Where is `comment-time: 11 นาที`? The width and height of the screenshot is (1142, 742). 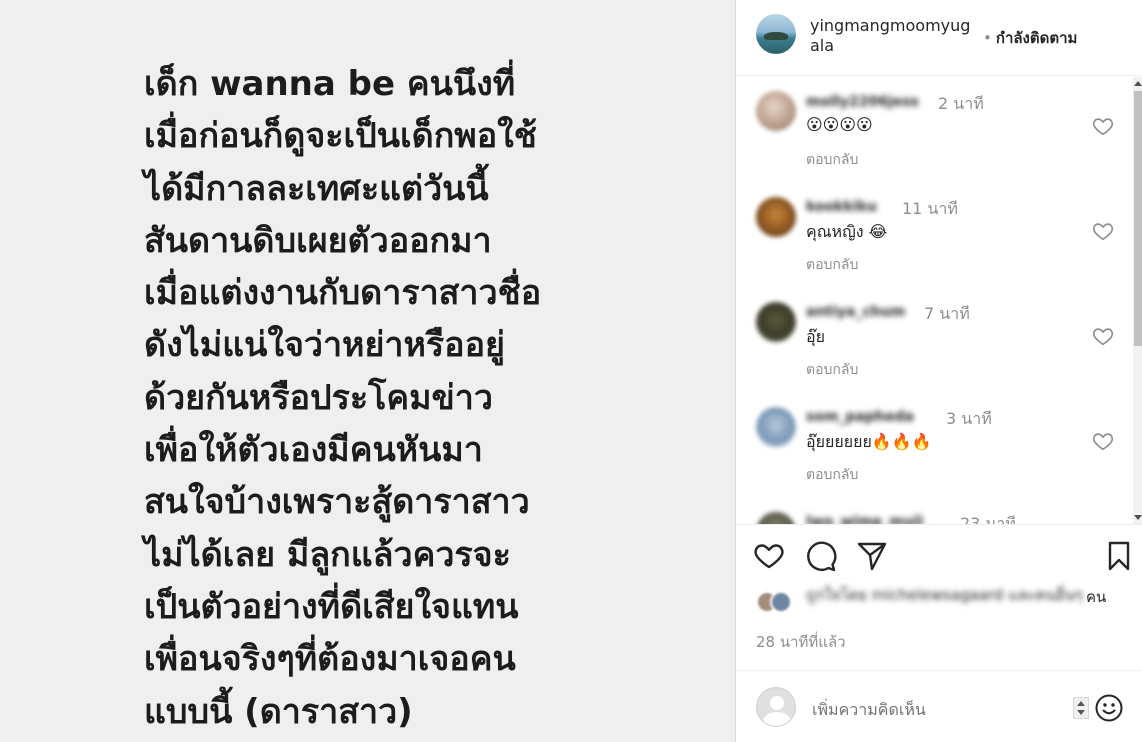 comment-time: 11 นาที is located at coordinates (930, 209).